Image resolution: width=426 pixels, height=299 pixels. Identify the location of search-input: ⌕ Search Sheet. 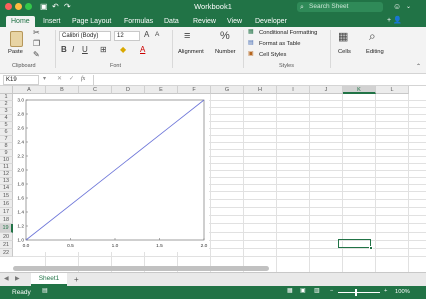
(340, 7).